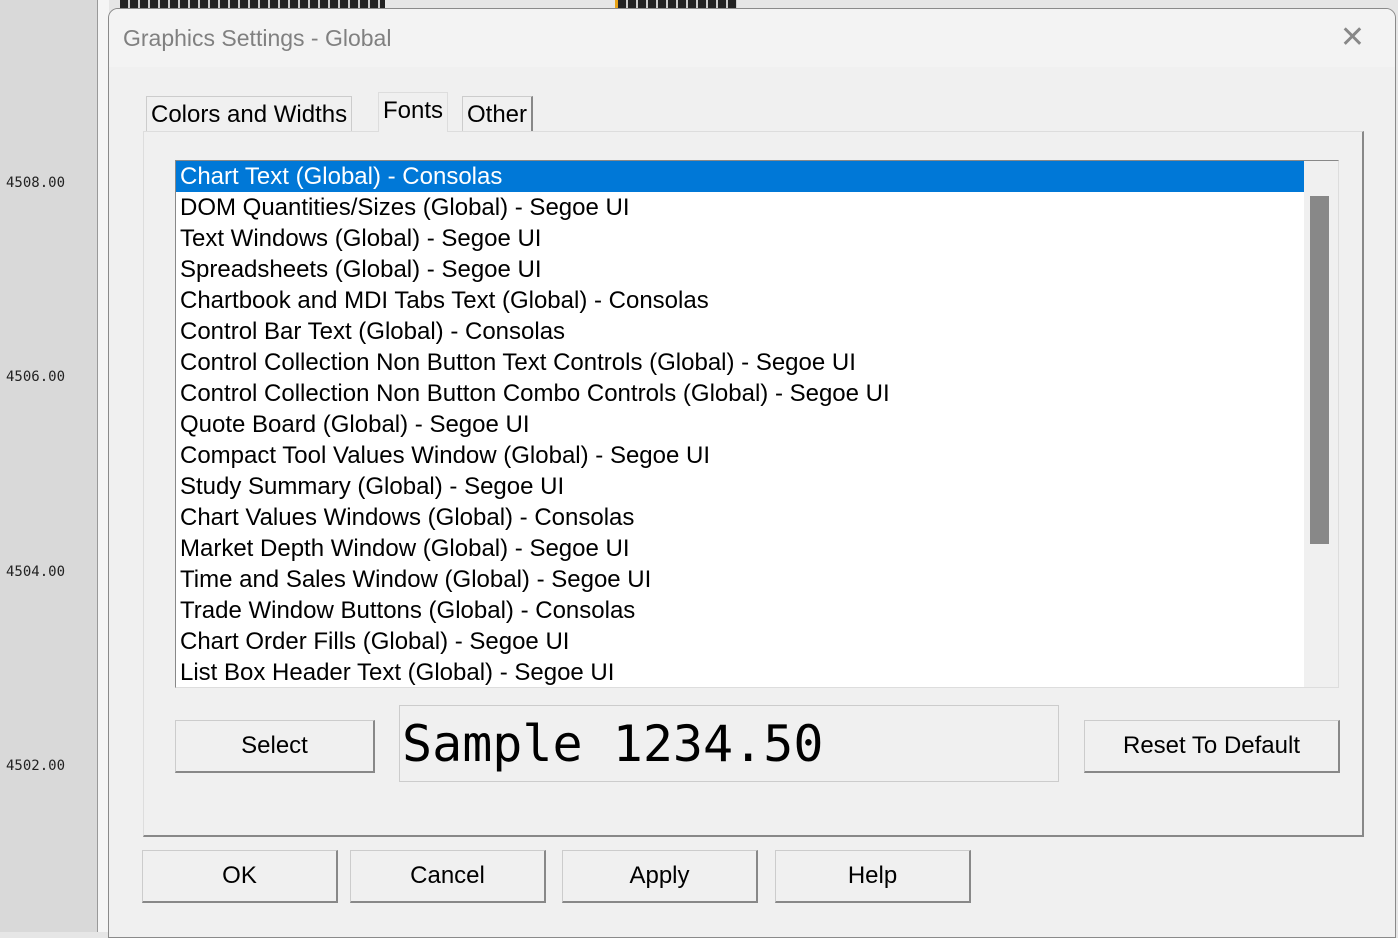  Describe the element at coordinates (498, 114) in the screenshot. I see `tab-other: Other` at that location.